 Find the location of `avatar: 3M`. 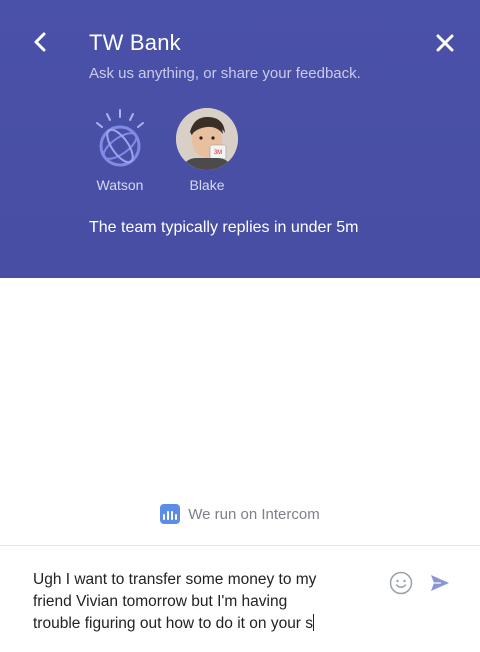

avatar: 3M is located at coordinates (207, 139).